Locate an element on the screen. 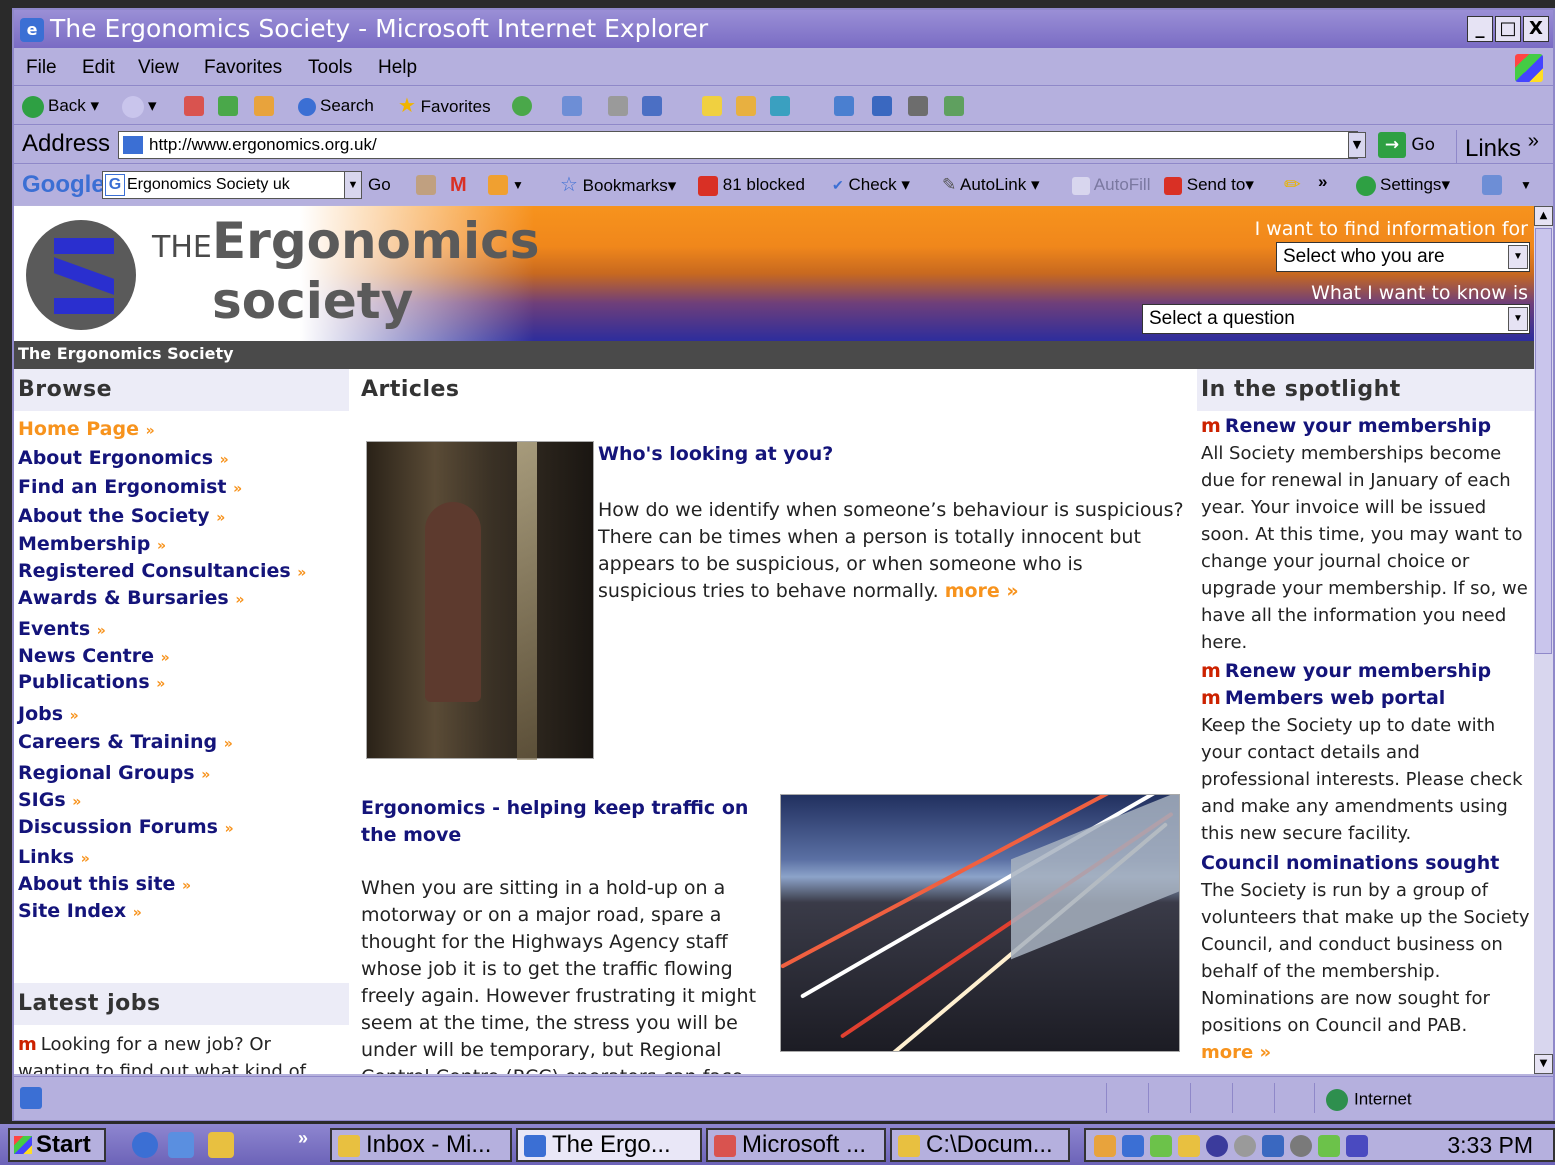  nav-jobs: Jobs » is located at coordinates (183, 712).